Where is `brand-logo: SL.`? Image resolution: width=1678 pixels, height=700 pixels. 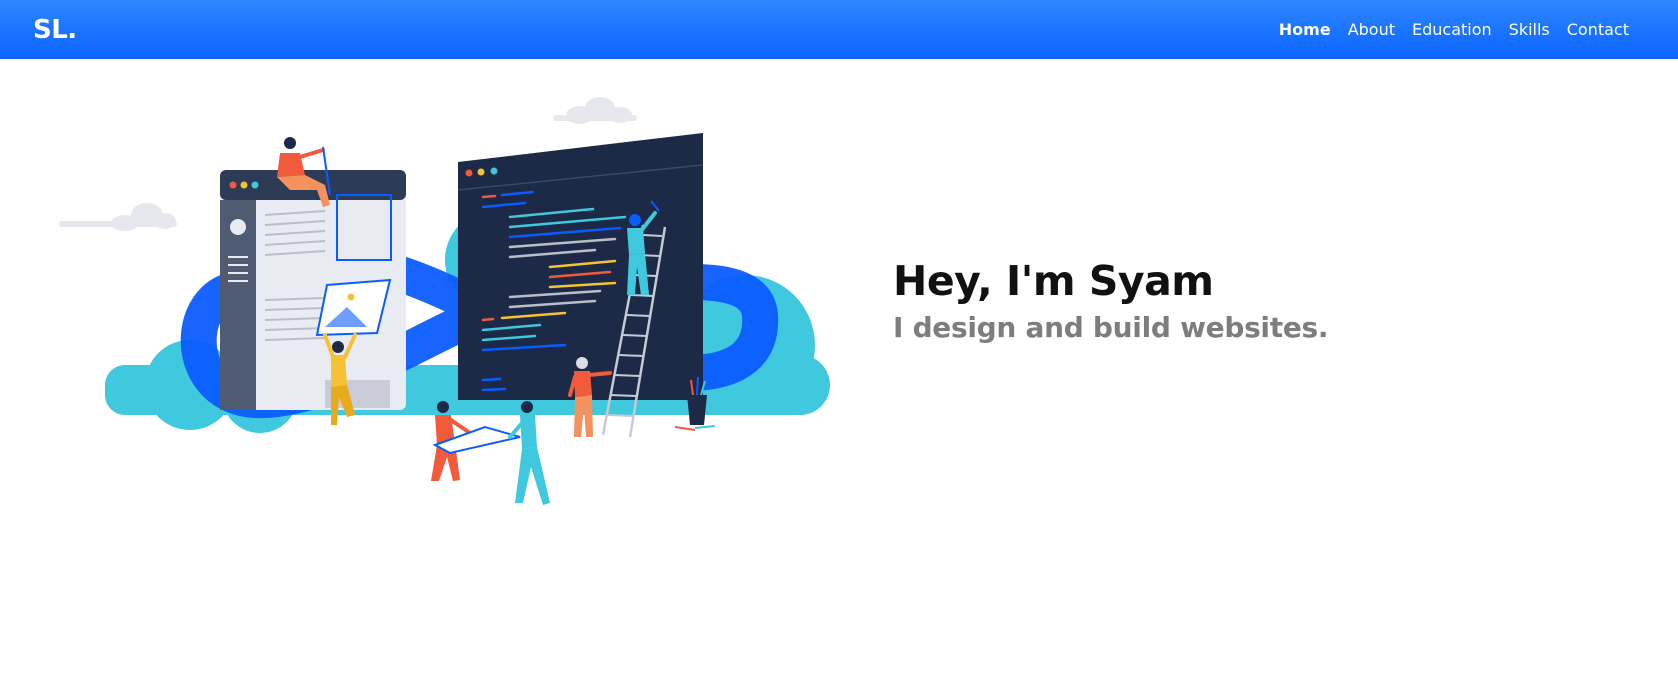 brand-logo: SL. is located at coordinates (55, 30).